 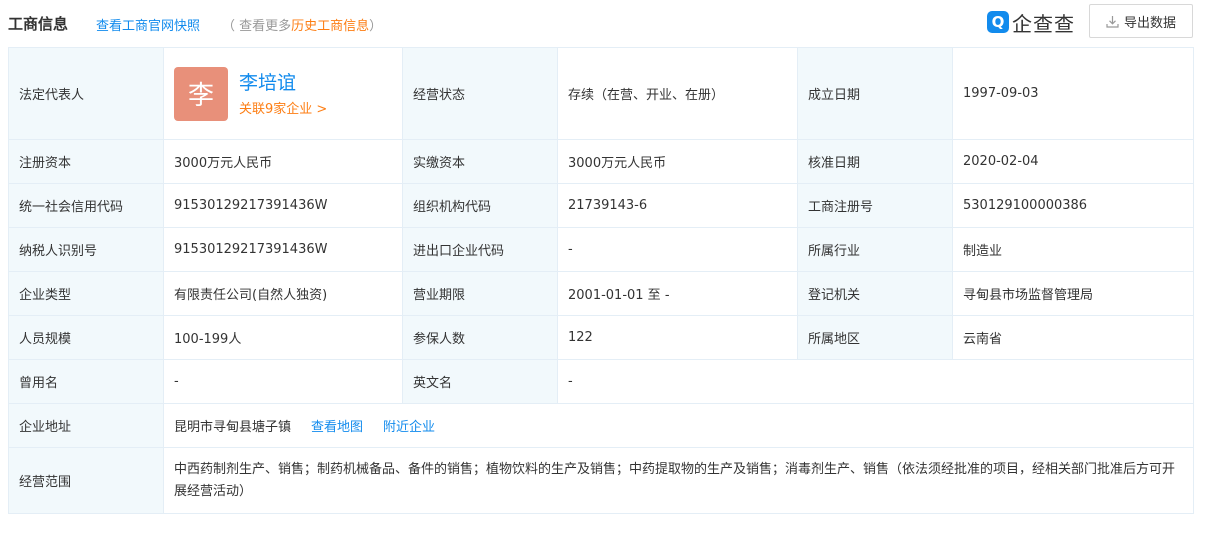 What do you see at coordinates (283, 381) in the screenshot?
I see `former-name-value: -` at bounding box center [283, 381].